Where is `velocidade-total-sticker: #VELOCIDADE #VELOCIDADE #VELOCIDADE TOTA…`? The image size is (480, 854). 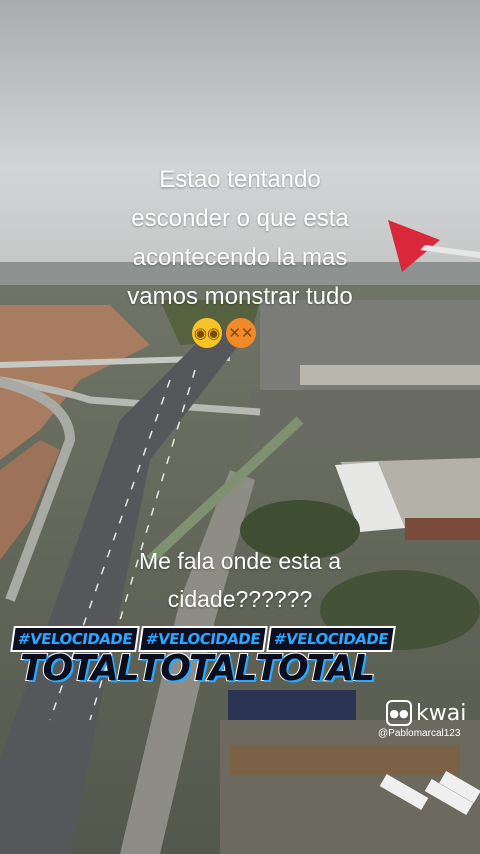
velocidade-total-sticker: #VELOCIDADE #VELOCIDADE #VELOCIDADE TOTA… is located at coordinates (203, 664).